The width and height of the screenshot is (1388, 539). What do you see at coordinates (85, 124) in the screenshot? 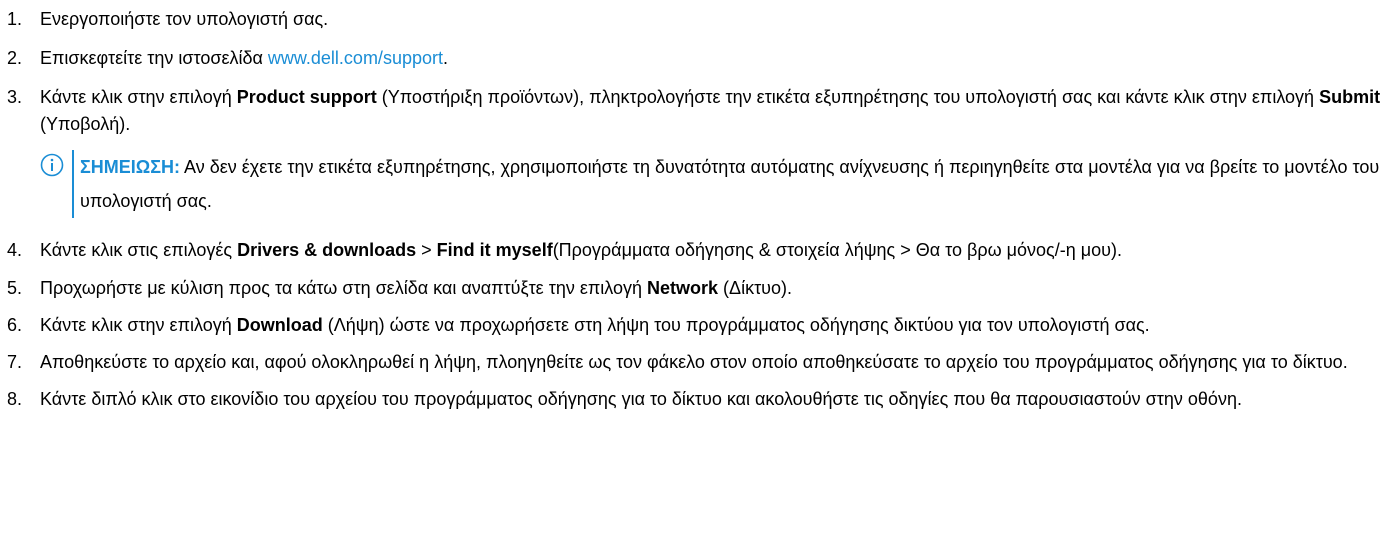
I see `step-text: (Υποβολή).` at bounding box center [85, 124].